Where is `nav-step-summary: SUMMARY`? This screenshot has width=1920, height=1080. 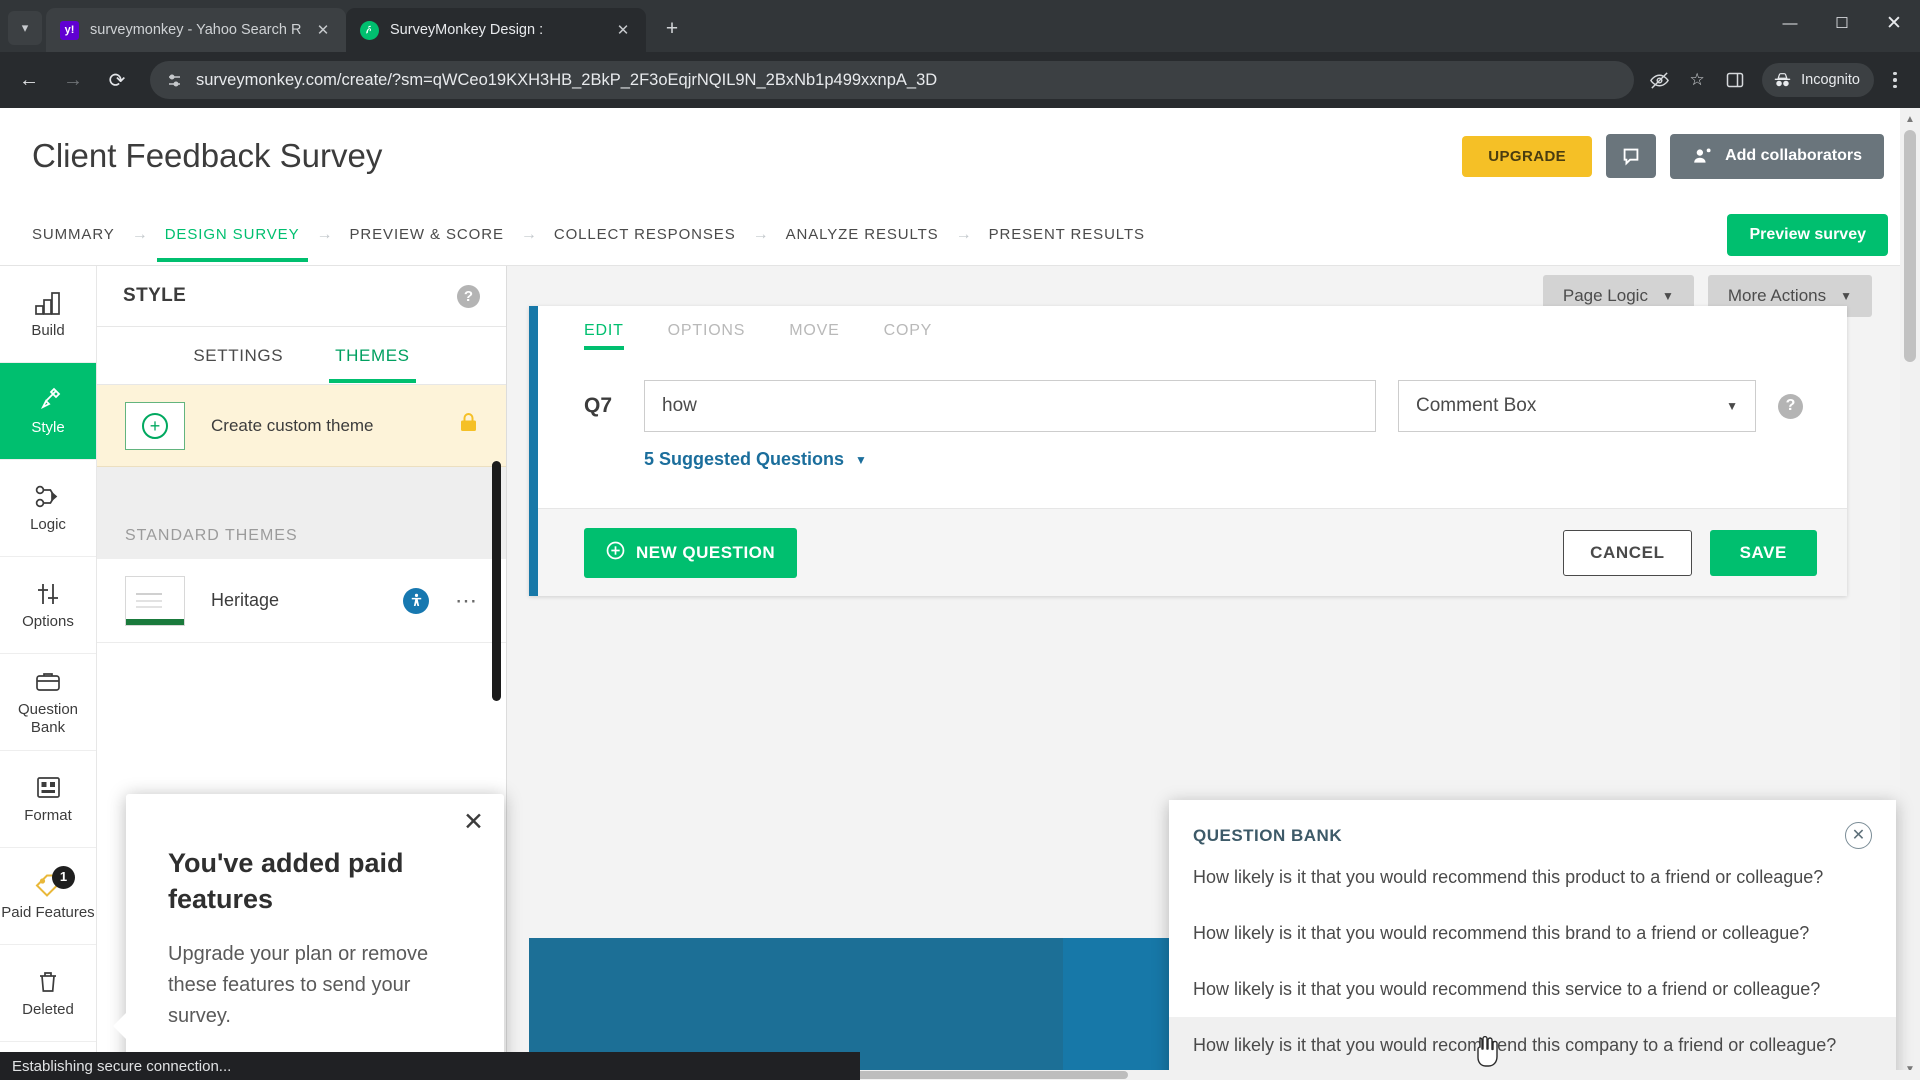
nav-step-summary: SUMMARY is located at coordinates (73, 235).